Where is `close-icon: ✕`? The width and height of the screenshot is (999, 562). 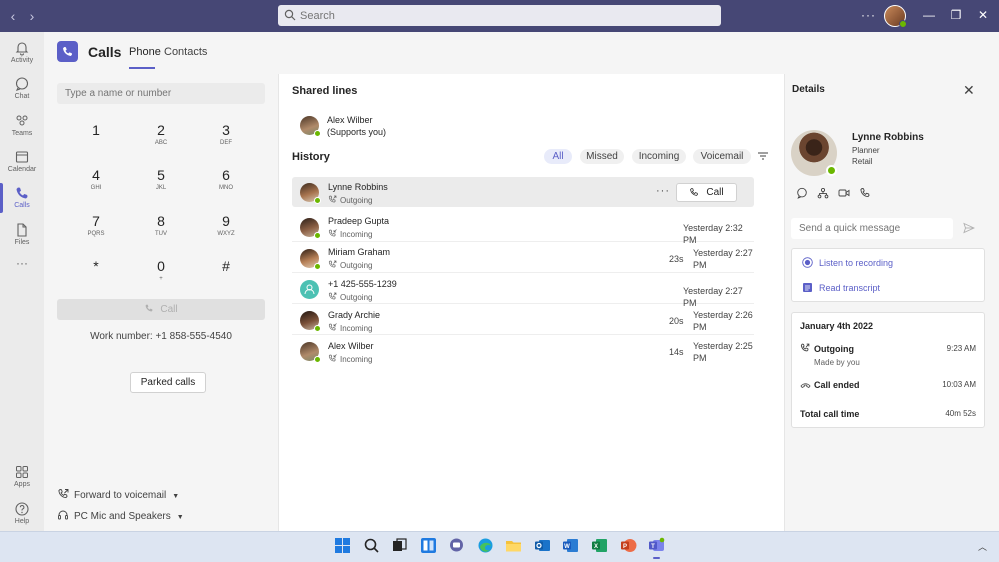 close-icon: ✕ is located at coordinates (969, 90).